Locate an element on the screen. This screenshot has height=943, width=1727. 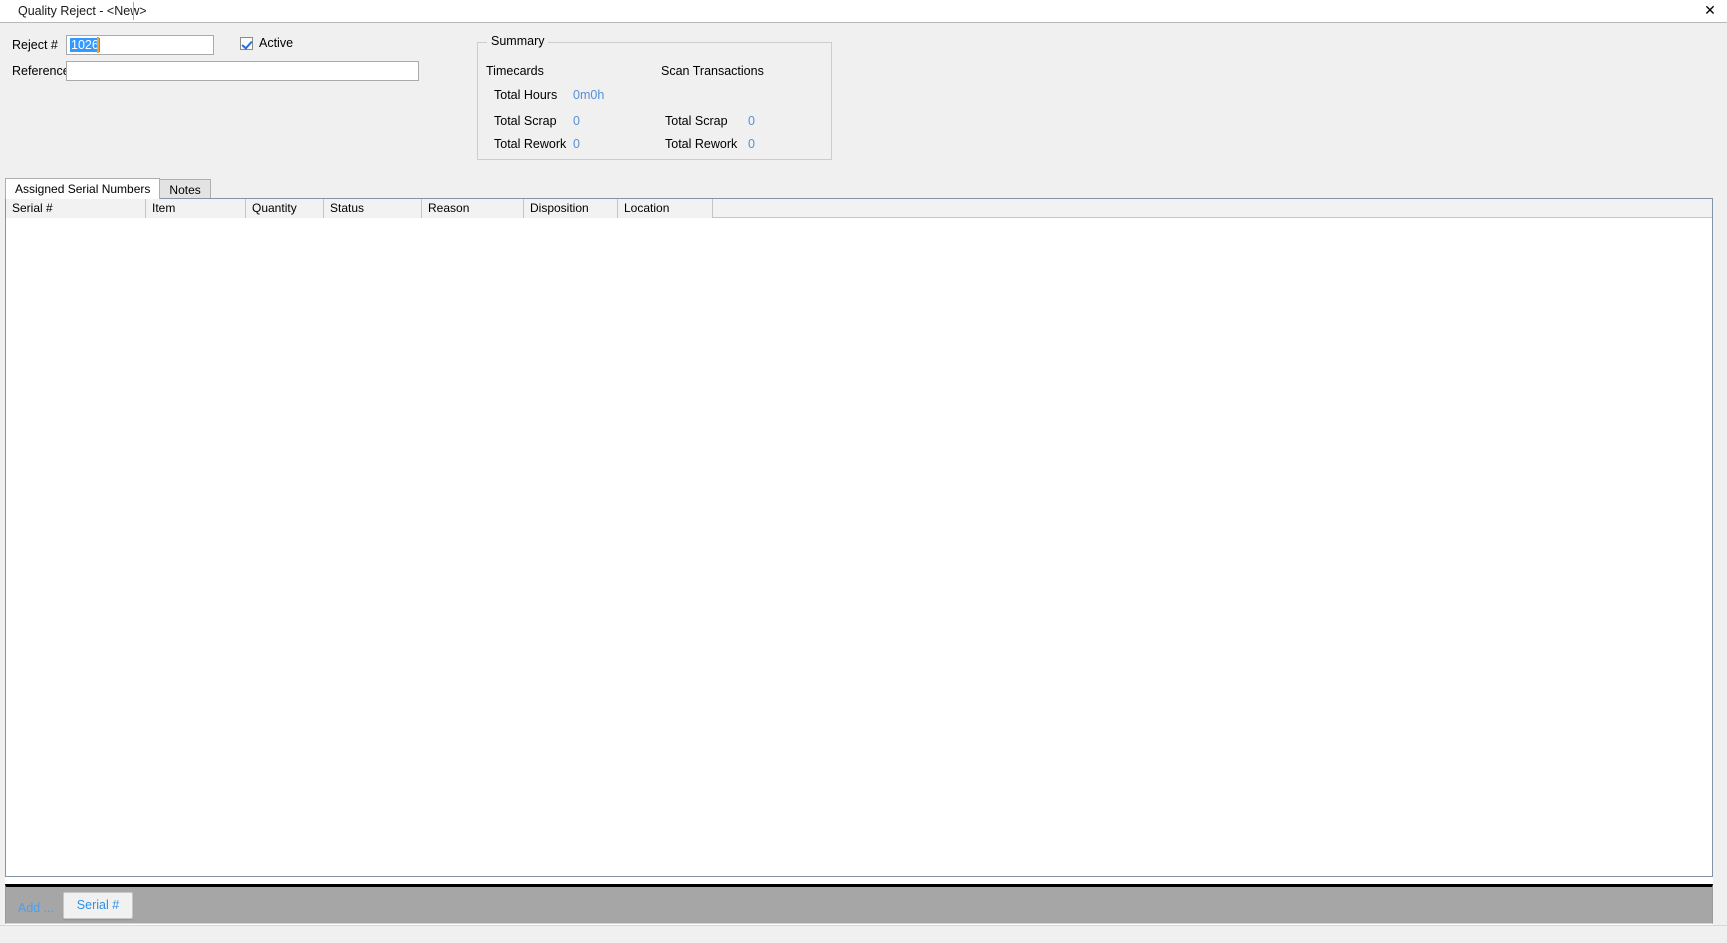
scan-total-scrap-label: Total Scrap is located at coordinates (696, 121).